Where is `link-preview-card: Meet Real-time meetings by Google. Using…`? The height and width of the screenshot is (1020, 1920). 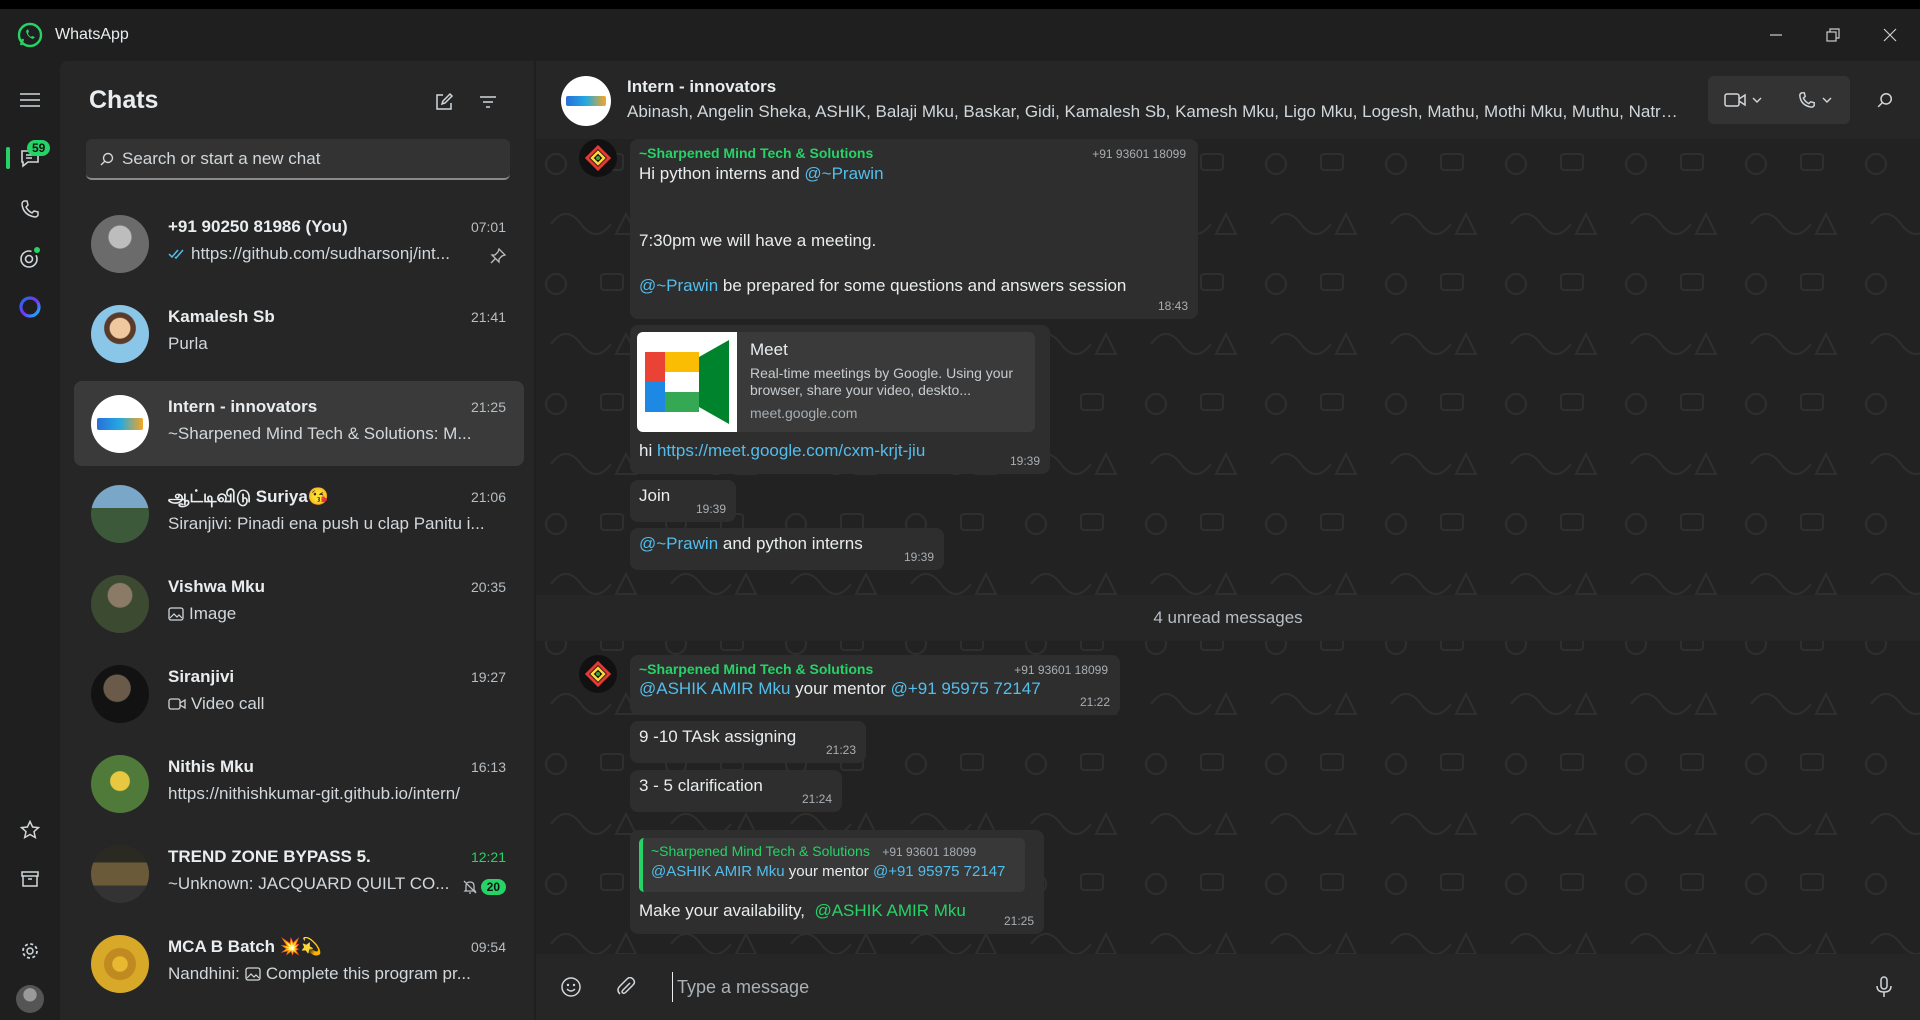
link-preview-card: Meet Real-time meetings by Google. Using… is located at coordinates (836, 382).